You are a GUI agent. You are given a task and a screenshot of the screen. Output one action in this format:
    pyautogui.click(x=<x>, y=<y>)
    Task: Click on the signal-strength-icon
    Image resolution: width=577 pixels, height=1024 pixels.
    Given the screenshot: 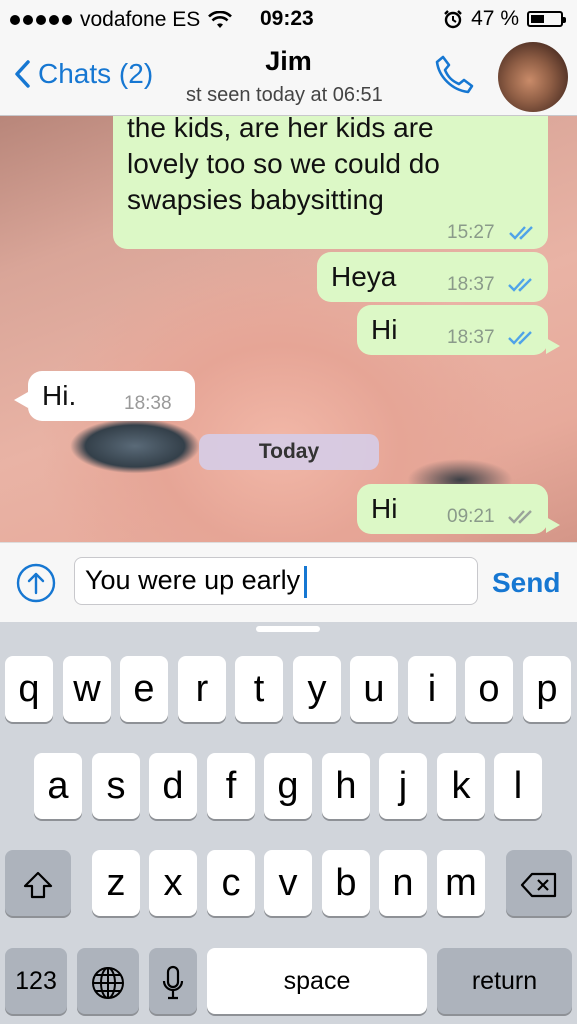 What is the action you would take?
    pyautogui.click(x=41, y=20)
    